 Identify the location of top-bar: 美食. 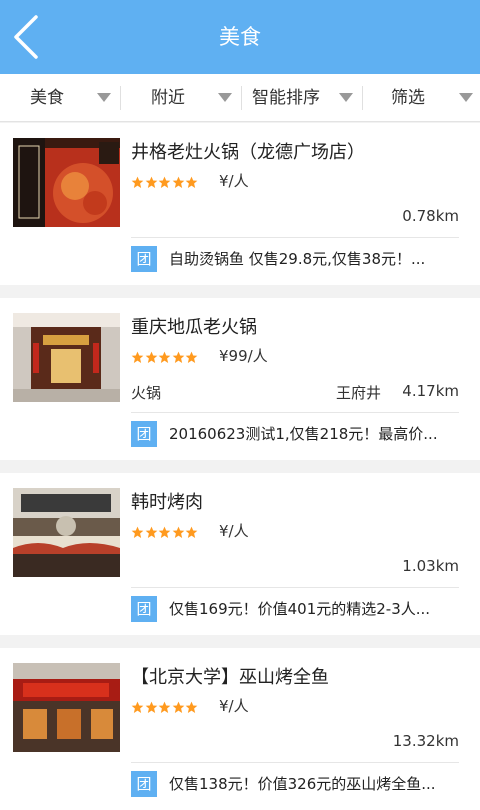
(240, 37).